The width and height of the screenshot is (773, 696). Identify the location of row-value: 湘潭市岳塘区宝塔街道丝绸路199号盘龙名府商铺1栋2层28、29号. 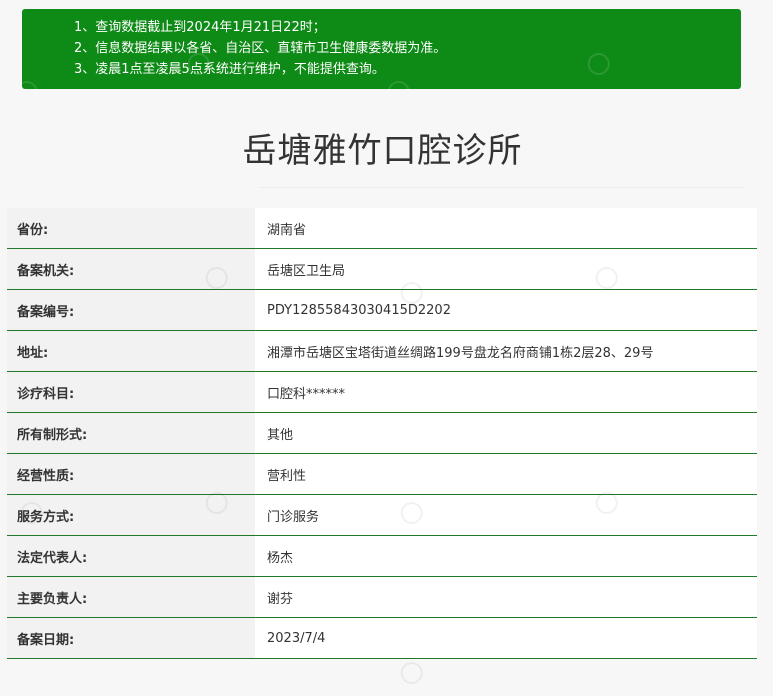
(506, 351).